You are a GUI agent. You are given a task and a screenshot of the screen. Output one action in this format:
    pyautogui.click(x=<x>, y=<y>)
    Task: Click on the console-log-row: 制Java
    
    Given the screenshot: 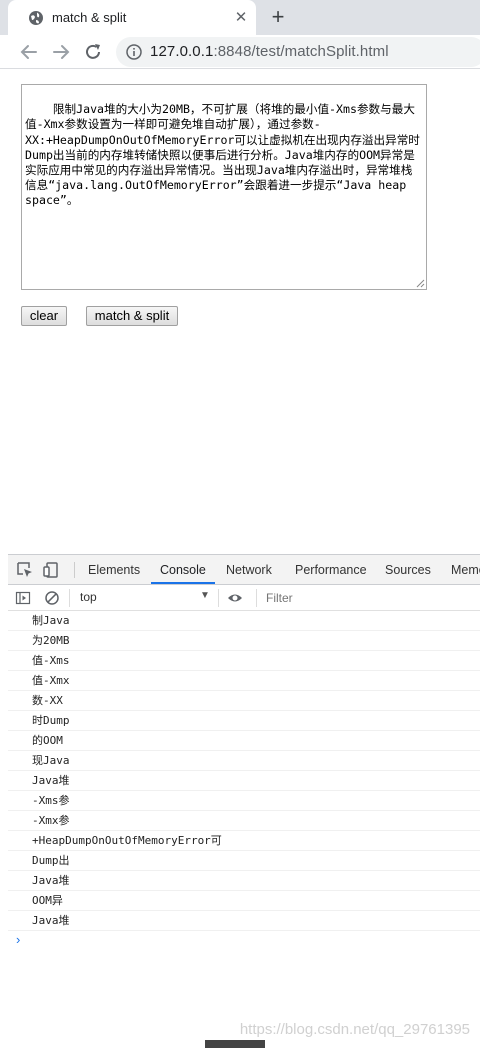 What is the action you would take?
    pyautogui.click(x=244, y=621)
    